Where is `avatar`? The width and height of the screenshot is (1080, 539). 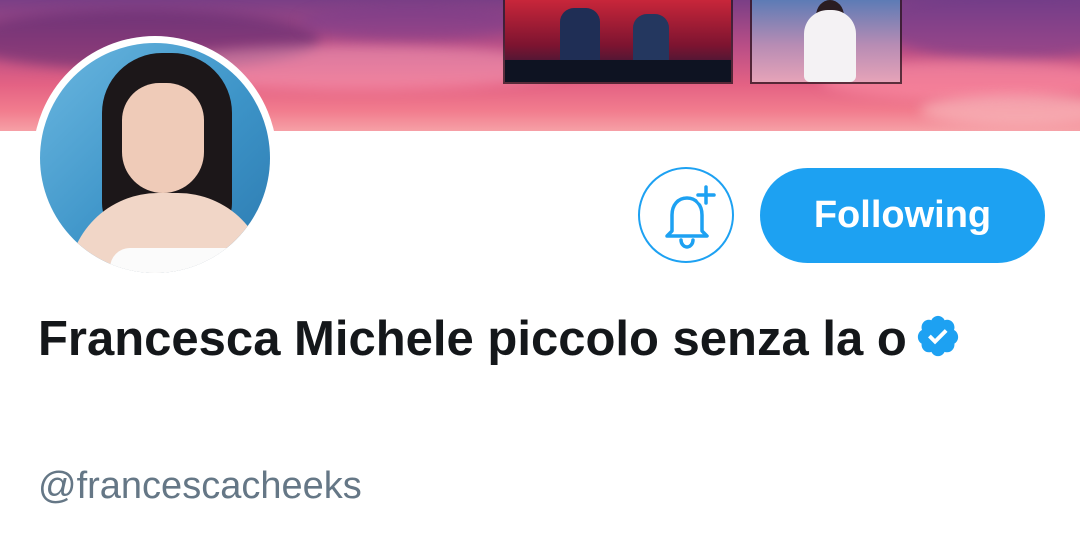
avatar is located at coordinates (155, 158).